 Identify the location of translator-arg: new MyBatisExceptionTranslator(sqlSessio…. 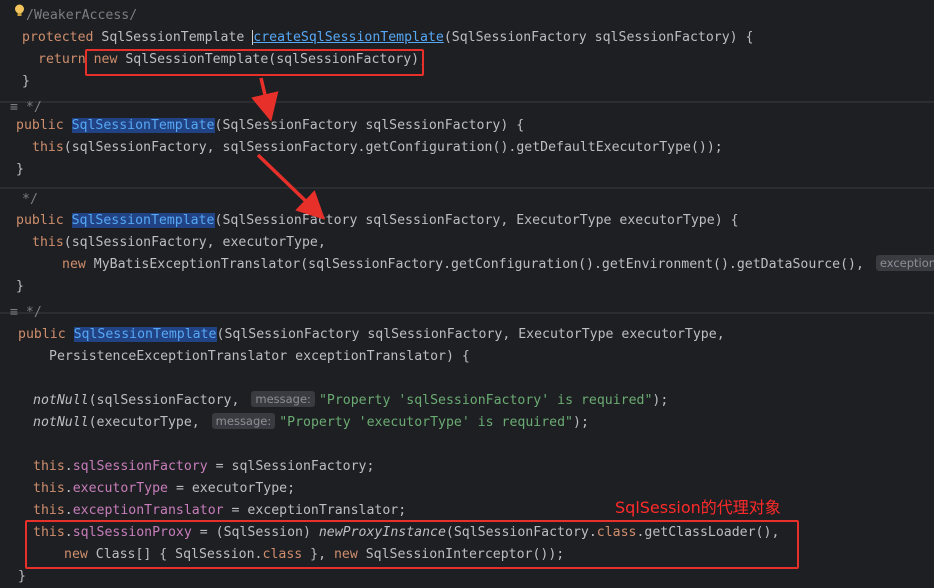
(498, 265).